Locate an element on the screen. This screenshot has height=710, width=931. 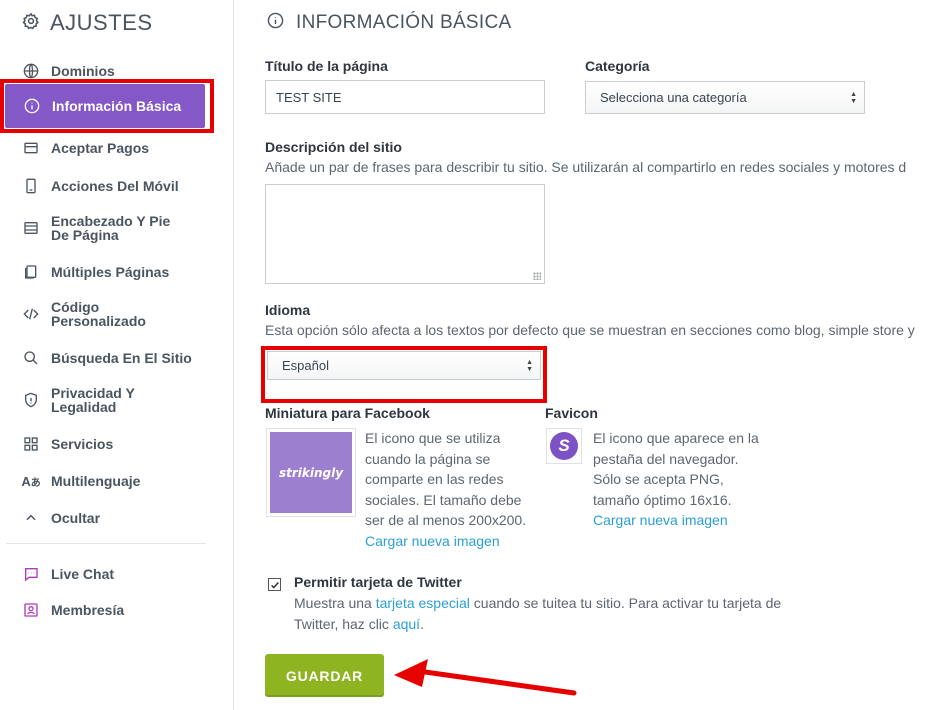
red-arrow-annotation is located at coordinates (485, 677).